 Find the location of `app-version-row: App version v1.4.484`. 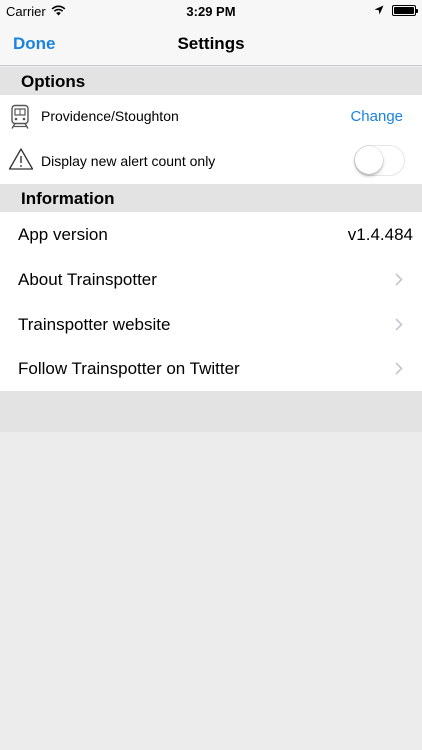

app-version-row: App version v1.4.484 is located at coordinates (211, 234).